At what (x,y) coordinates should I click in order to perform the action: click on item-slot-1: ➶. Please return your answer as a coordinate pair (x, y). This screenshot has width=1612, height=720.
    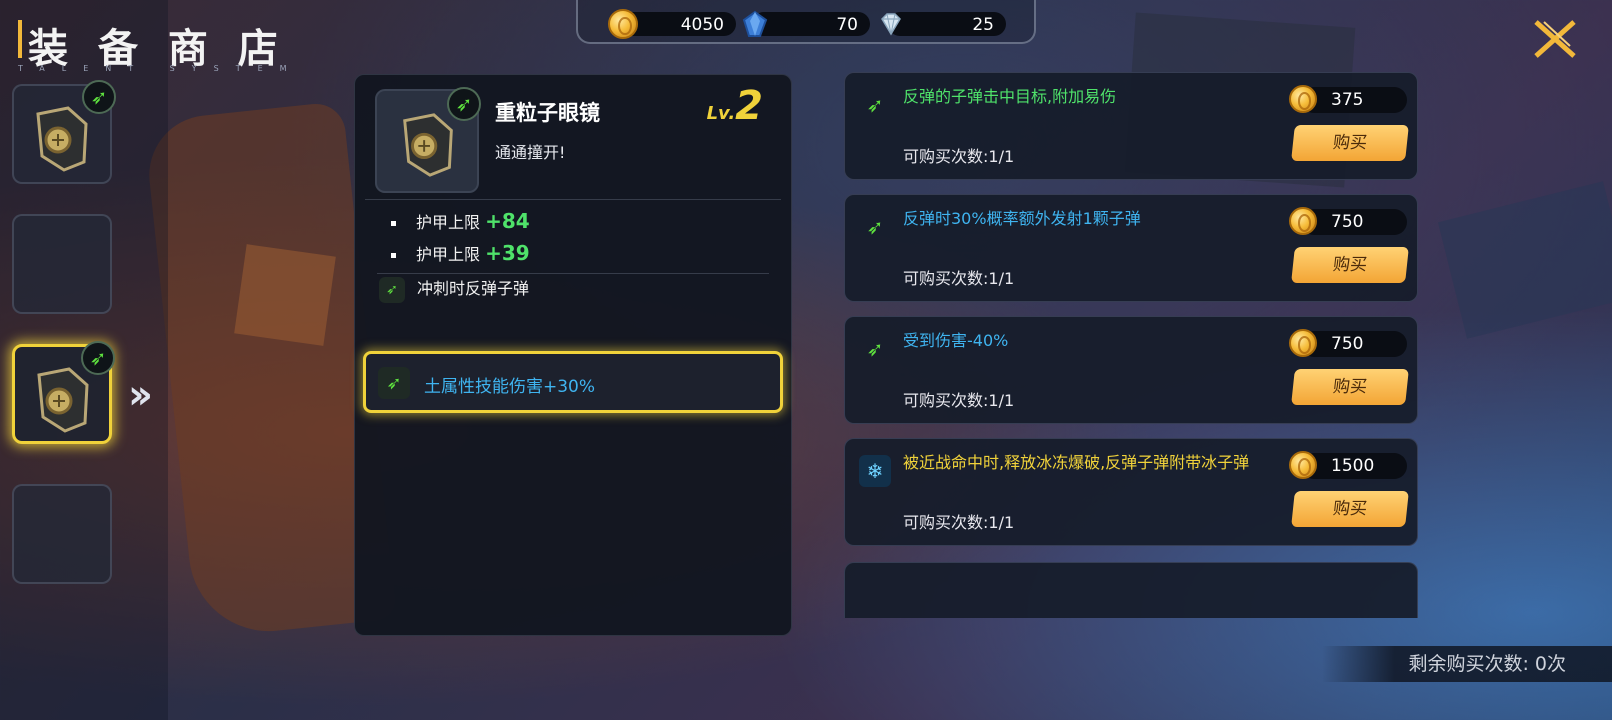
    Looking at the image, I should click on (64, 132).